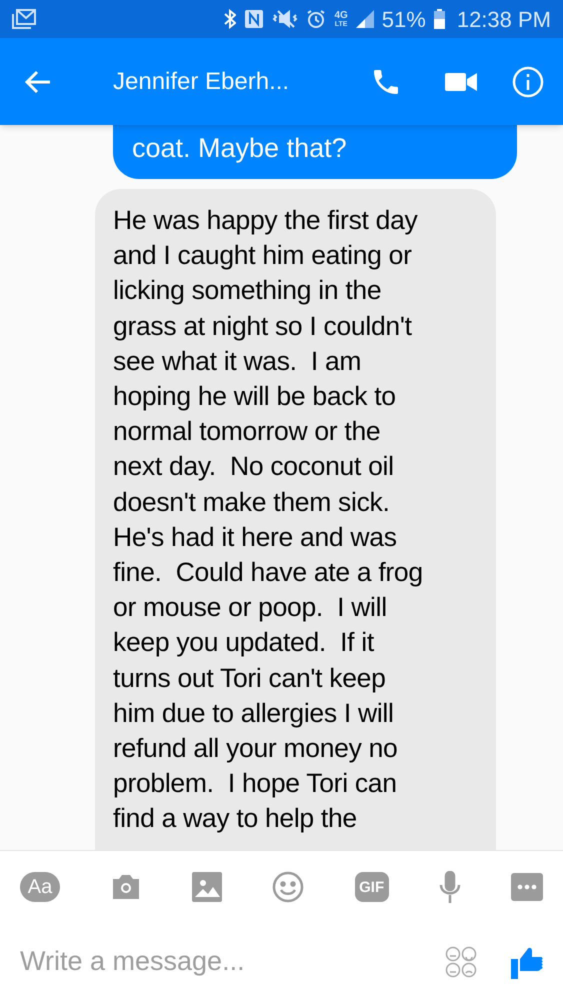 The height and width of the screenshot is (1000, 563). I want to click on more-icon, so click(526, 887).